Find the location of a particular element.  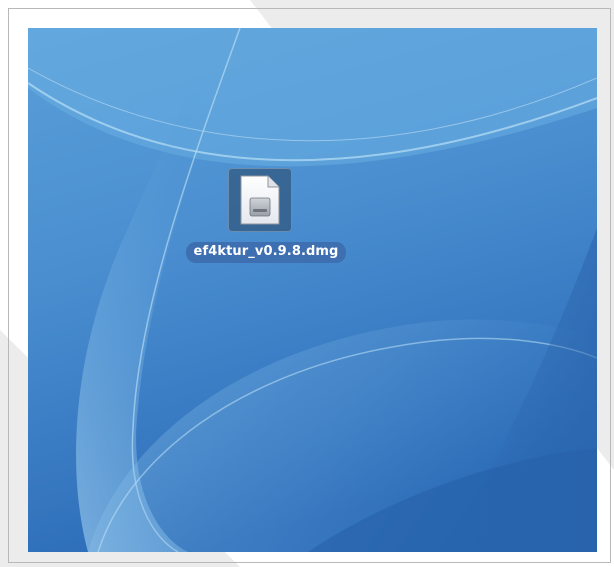

file-name-text: ef4ktur_v0.9.8.dmg is located at coordinates (266, 252).